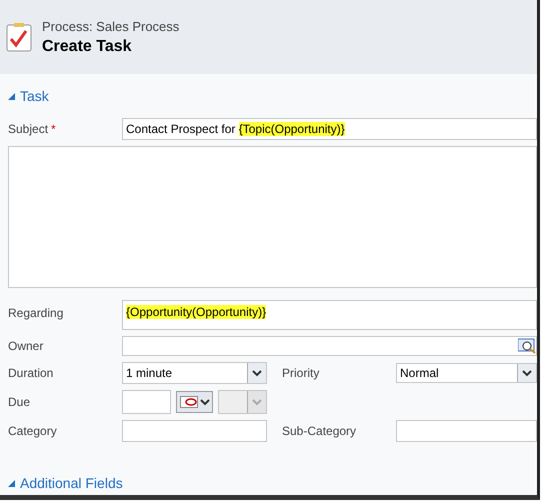 The width and height of the screenshot is (541, 501). Describe the element at coordinates (32, 129) in the screenshot. I see `field-label: Subject *` at that location.